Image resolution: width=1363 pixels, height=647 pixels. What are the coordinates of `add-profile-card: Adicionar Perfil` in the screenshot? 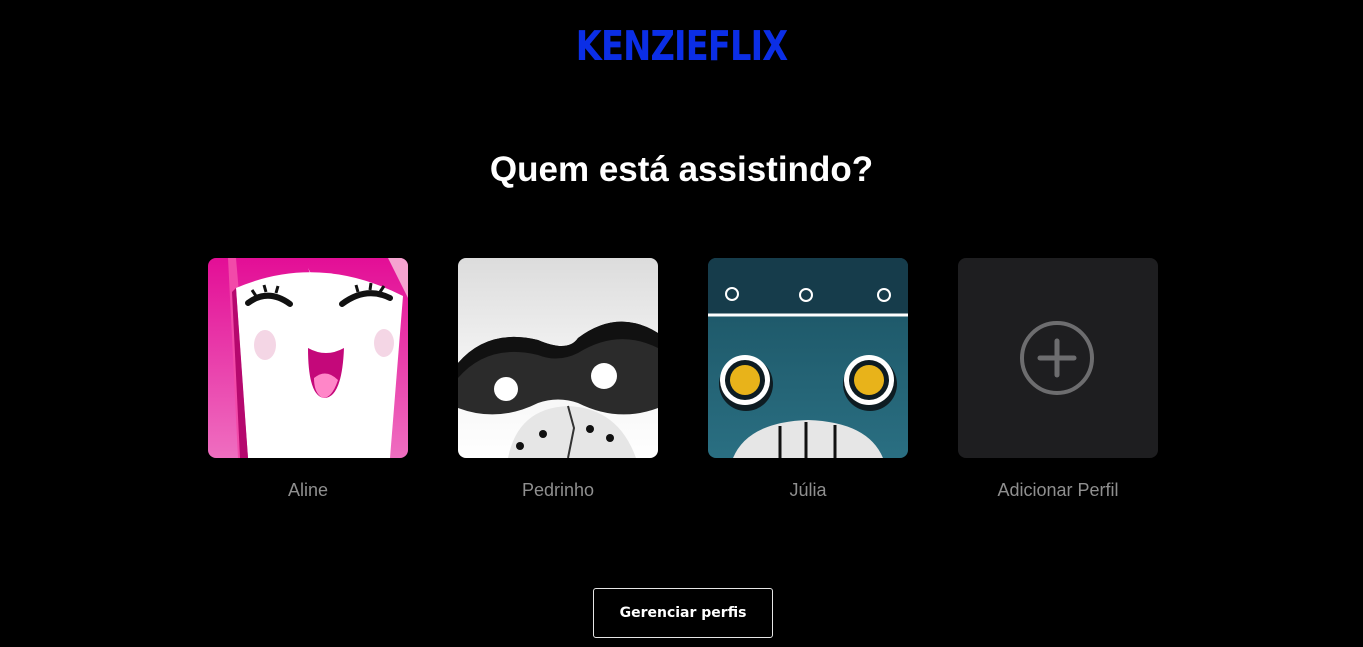 It's located at (1058, 379).